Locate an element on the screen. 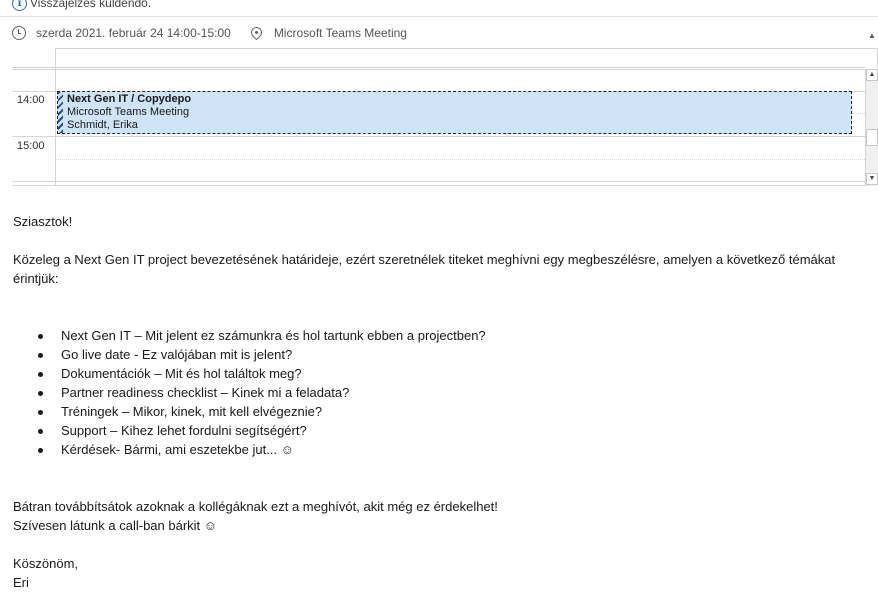  response-notice: i Visszajelzés küldendő. is located at coordinates (81, 5).